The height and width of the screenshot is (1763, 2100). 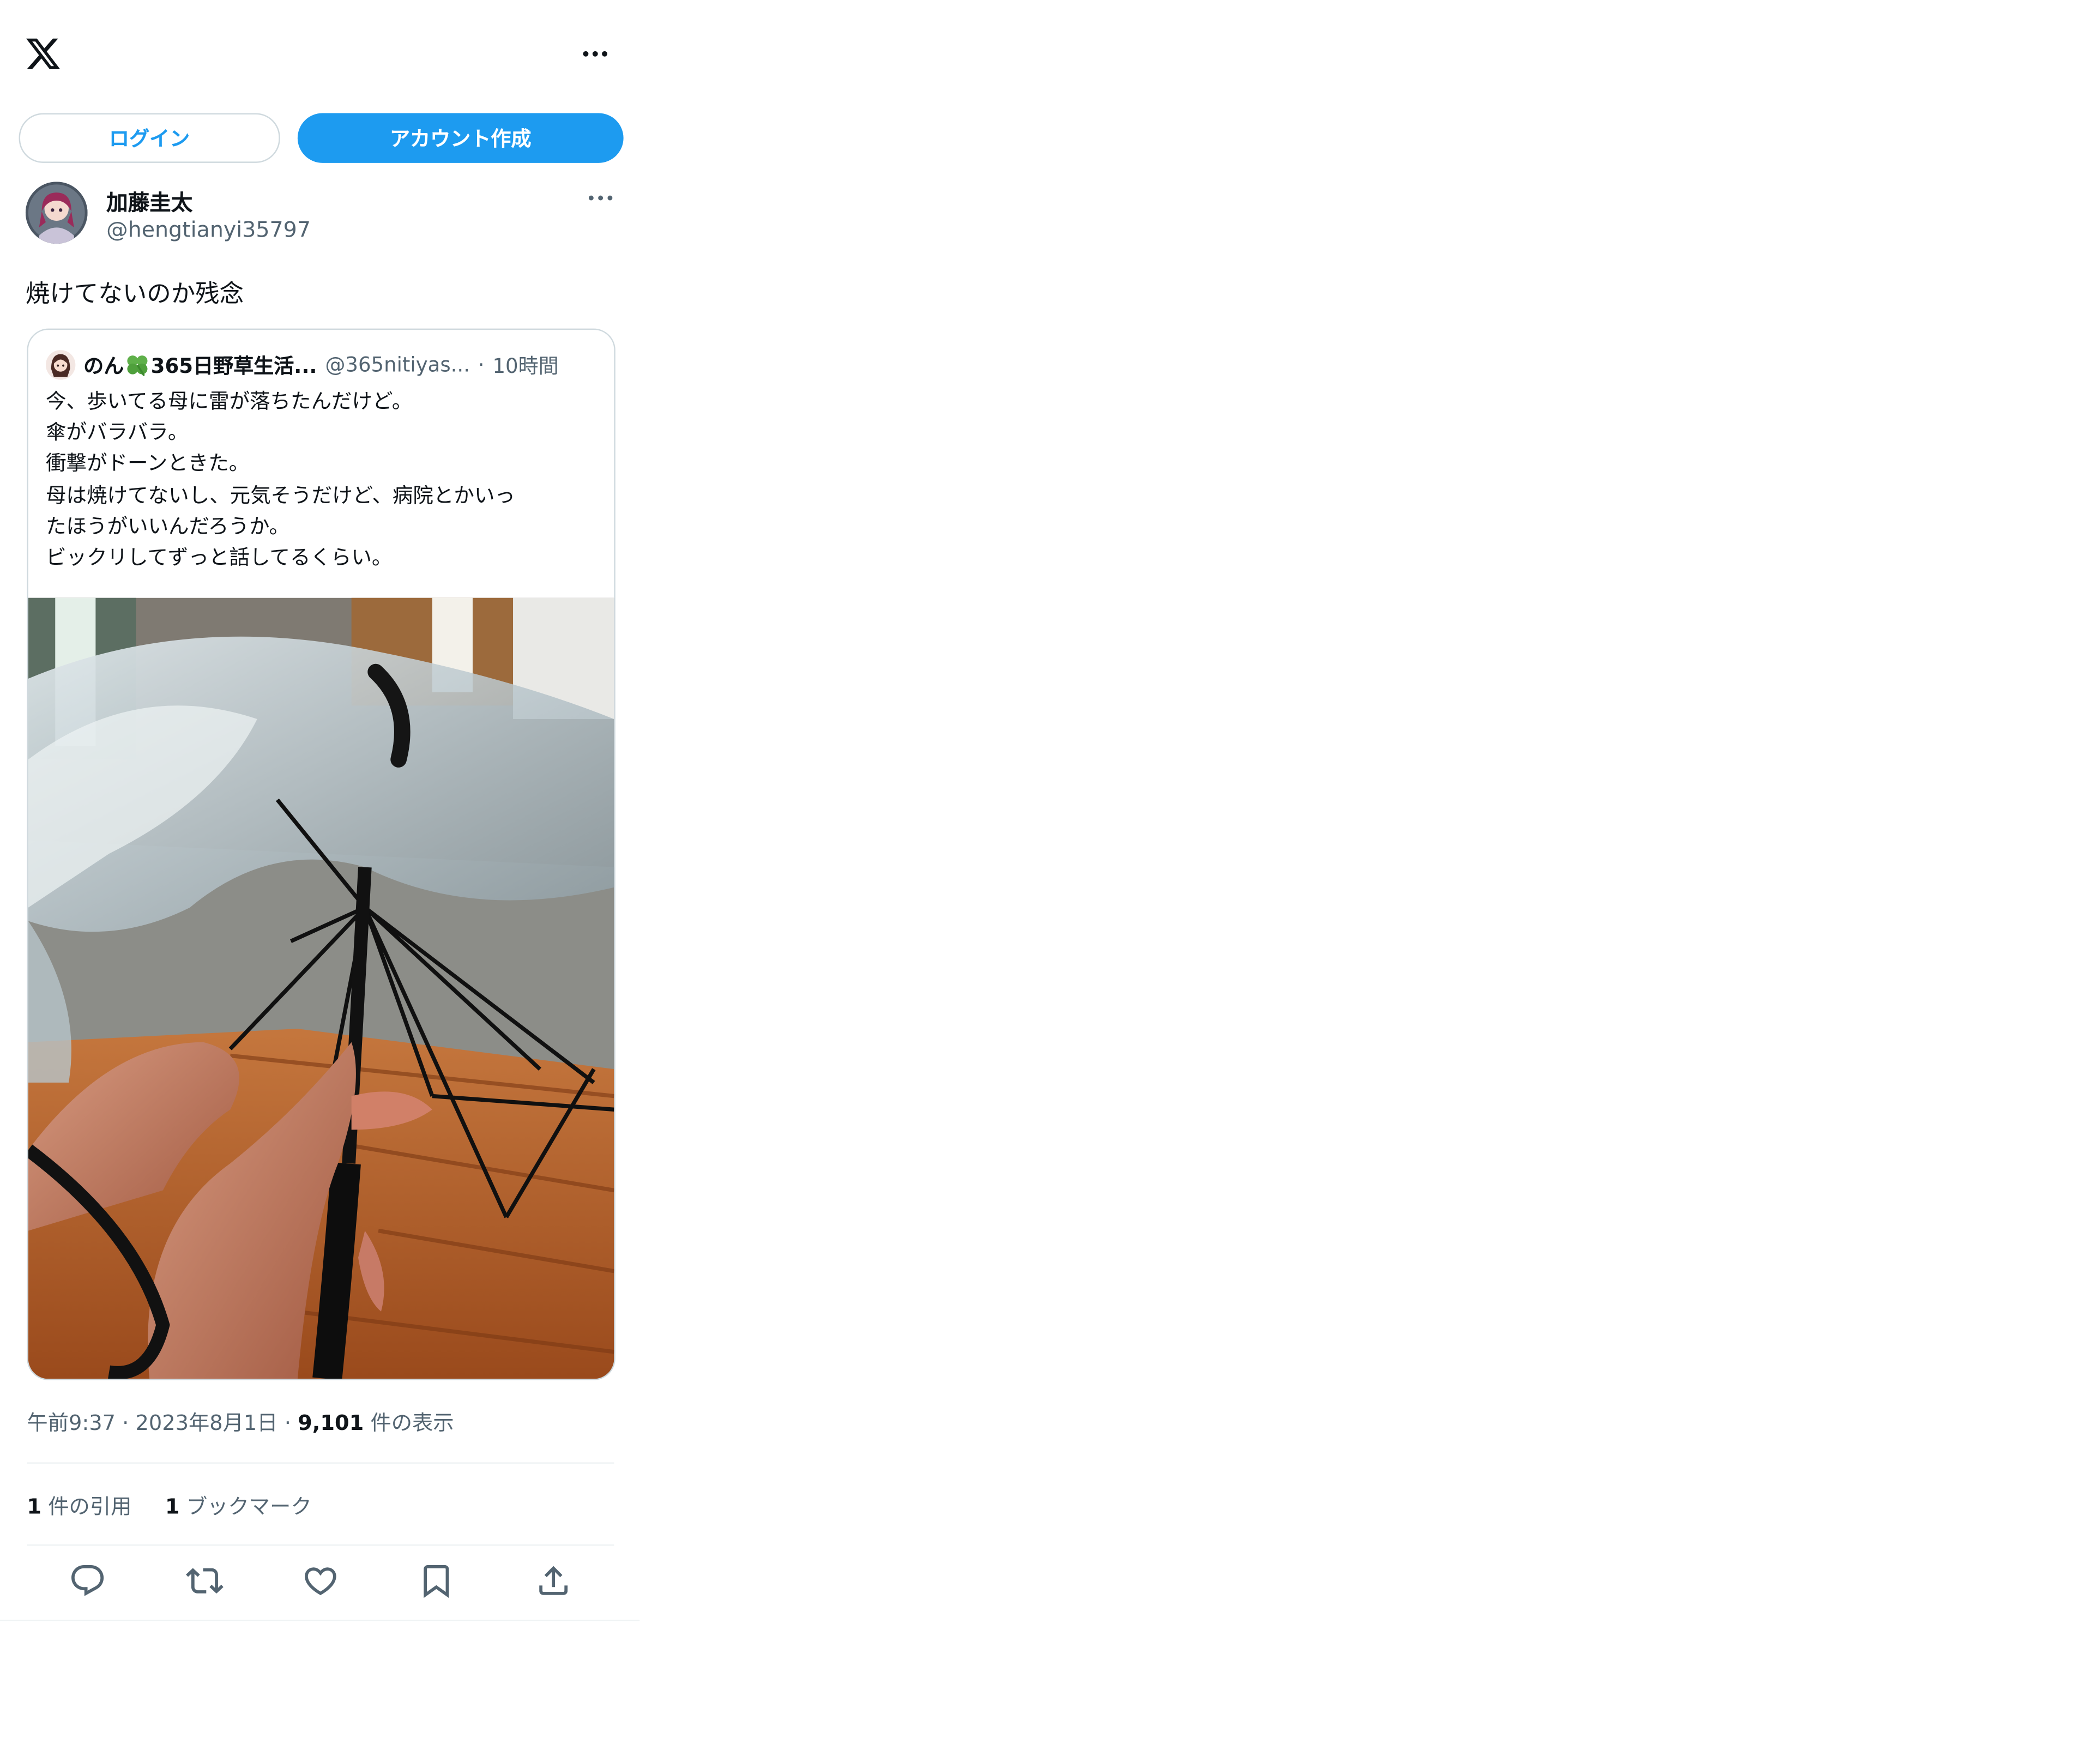 I want to click on quotes-label: 件の引用, so click(x=90, y=1506).